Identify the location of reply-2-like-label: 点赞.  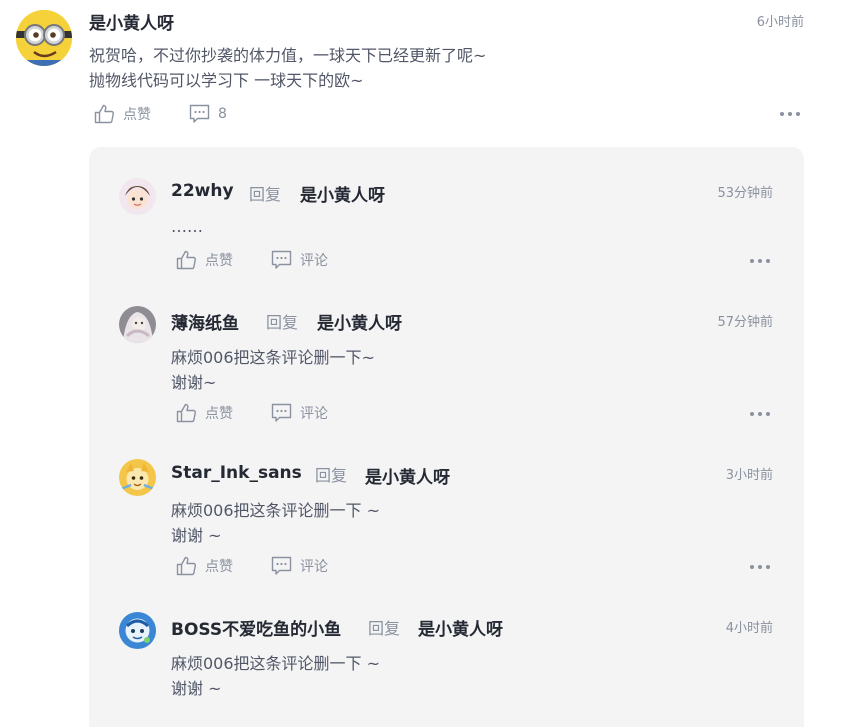
(219, 414).